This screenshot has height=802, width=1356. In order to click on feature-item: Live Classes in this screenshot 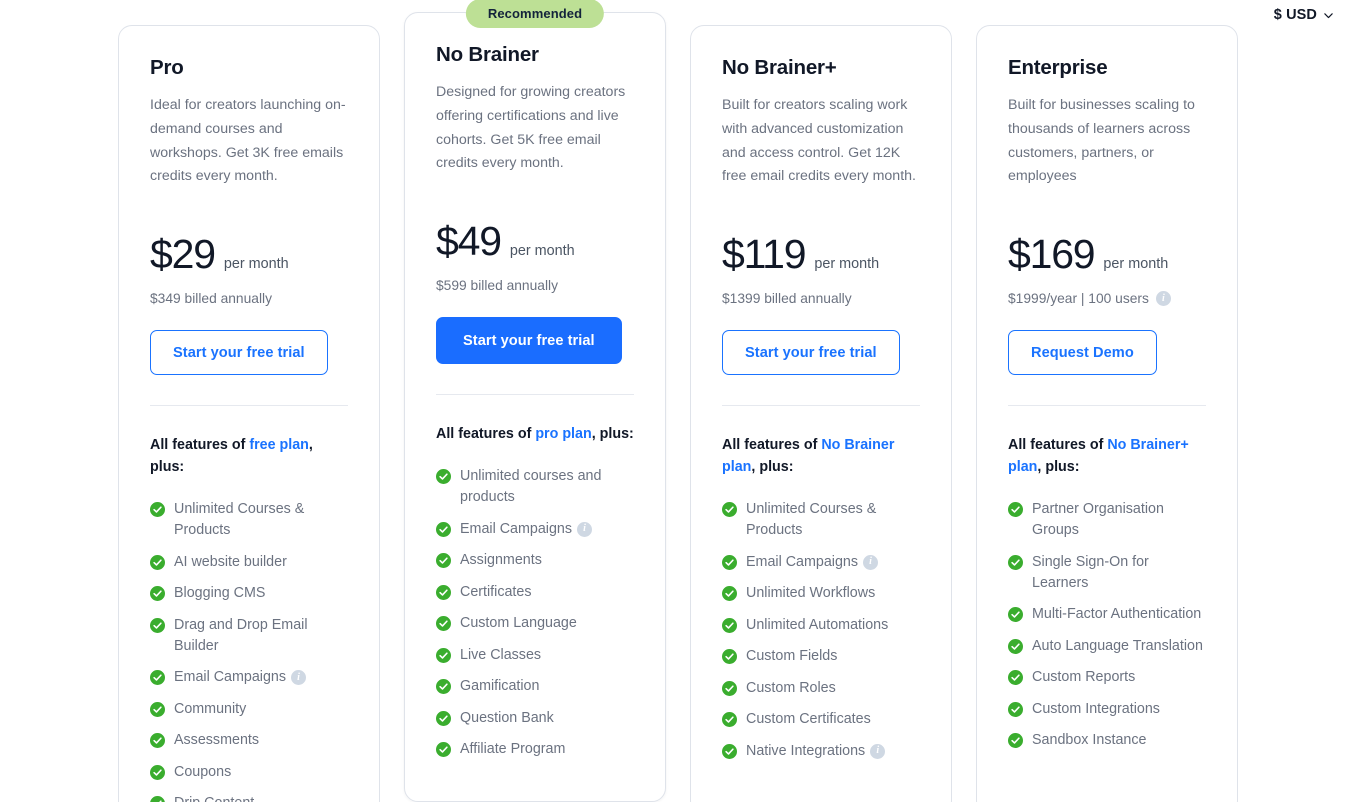, I will do `click(535, 655)`.